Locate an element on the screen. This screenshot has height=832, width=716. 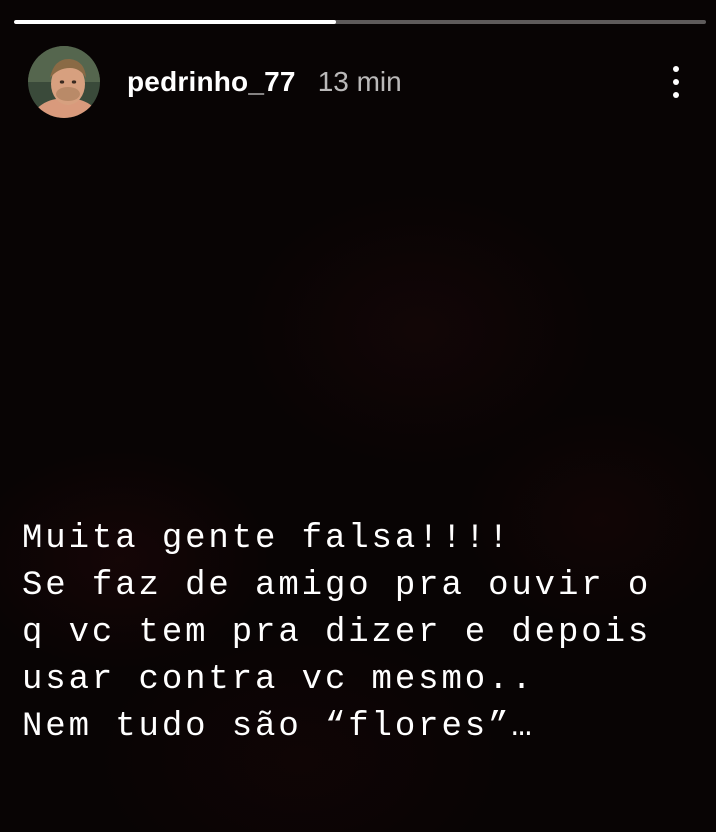
story-header: pedrinho_77 13 min is located at coordinates (358, 82).